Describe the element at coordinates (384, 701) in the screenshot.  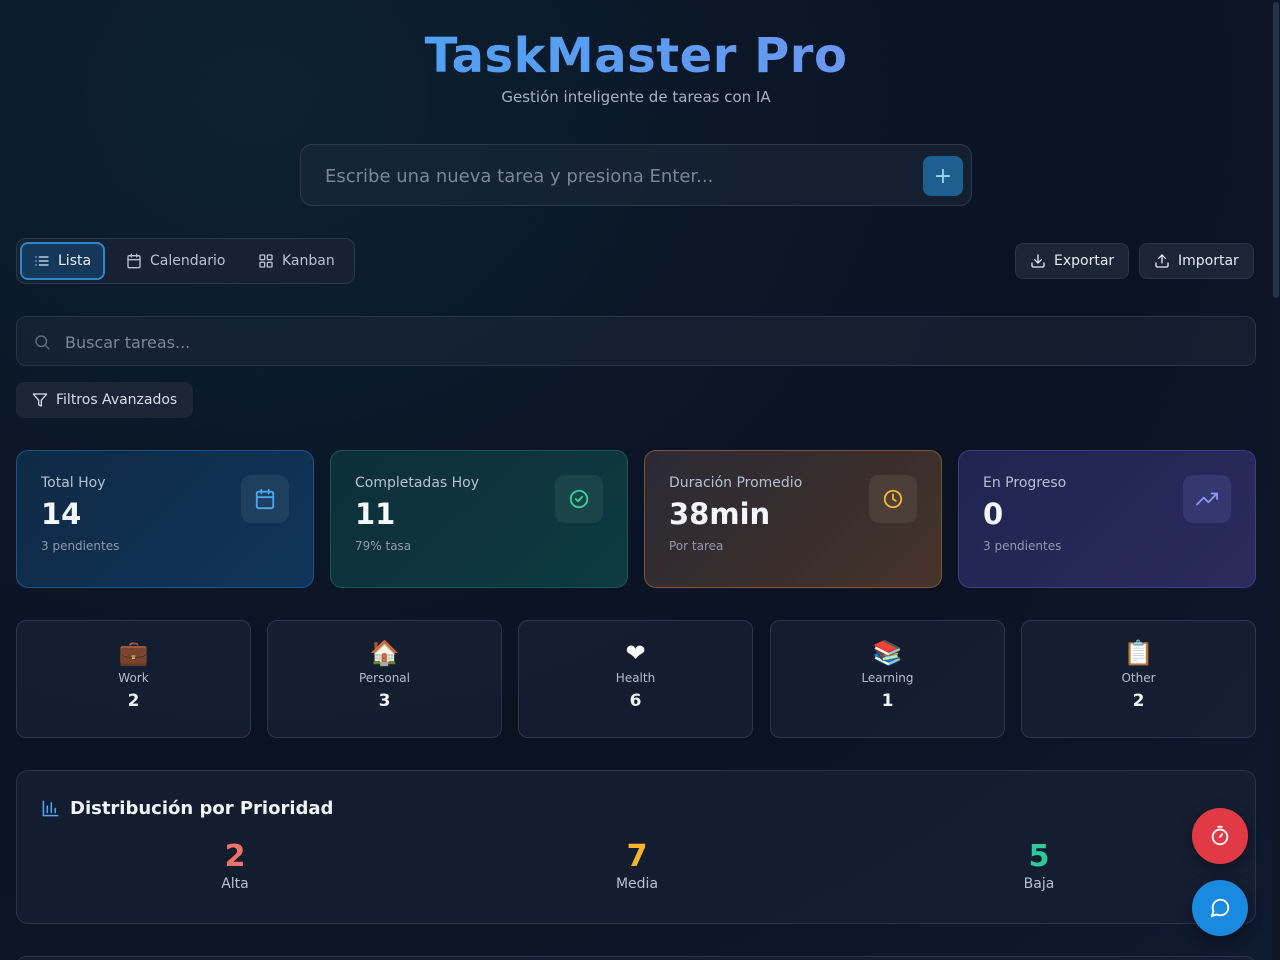
I see `category-count: 3` at that location.